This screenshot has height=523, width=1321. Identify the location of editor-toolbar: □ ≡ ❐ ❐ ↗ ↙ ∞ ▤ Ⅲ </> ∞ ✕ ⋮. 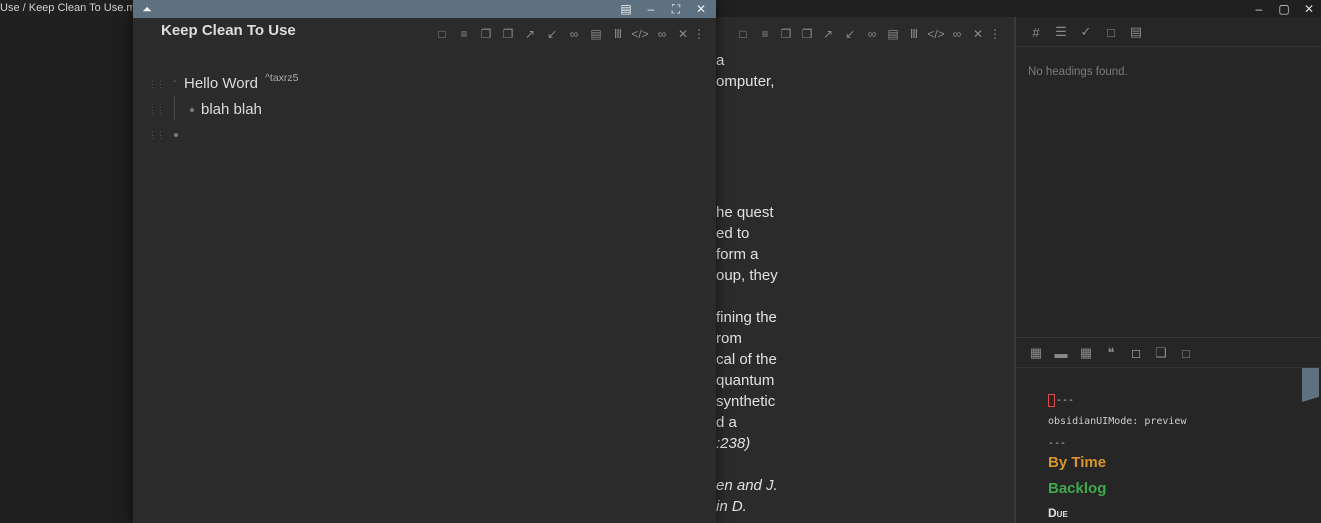
(865, 35).